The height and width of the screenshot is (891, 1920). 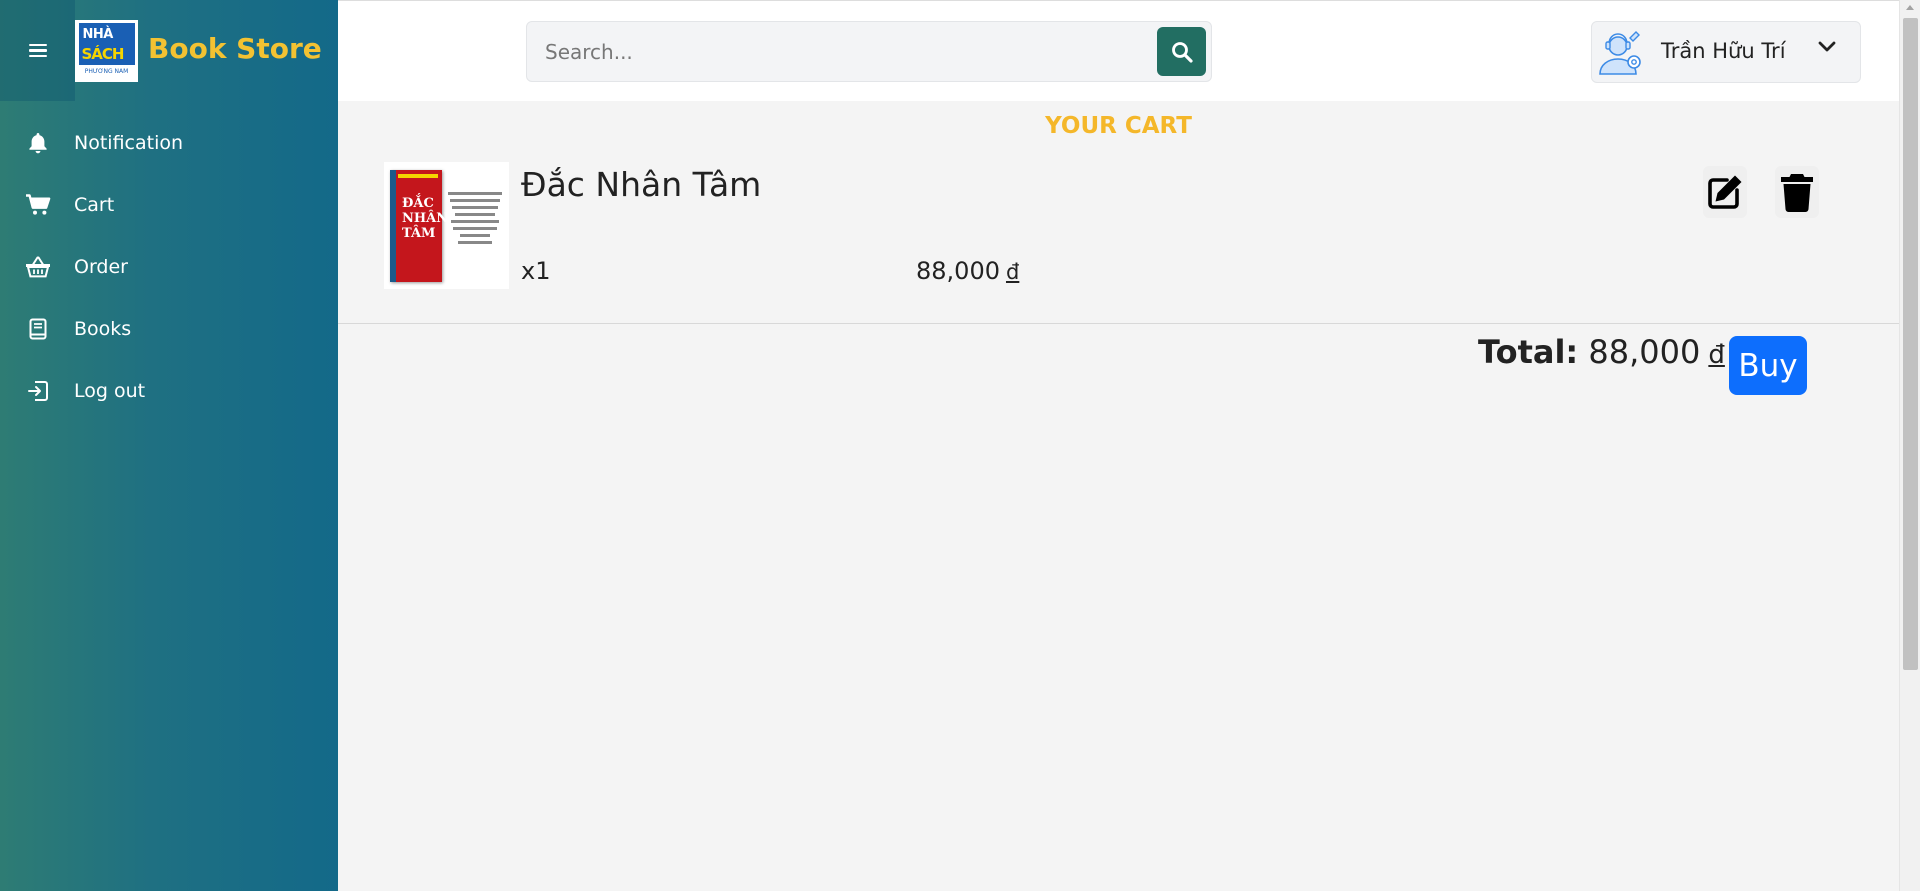 I want to click on cart-total: Total: 88,000 đ, so click(x=1601, y=352).